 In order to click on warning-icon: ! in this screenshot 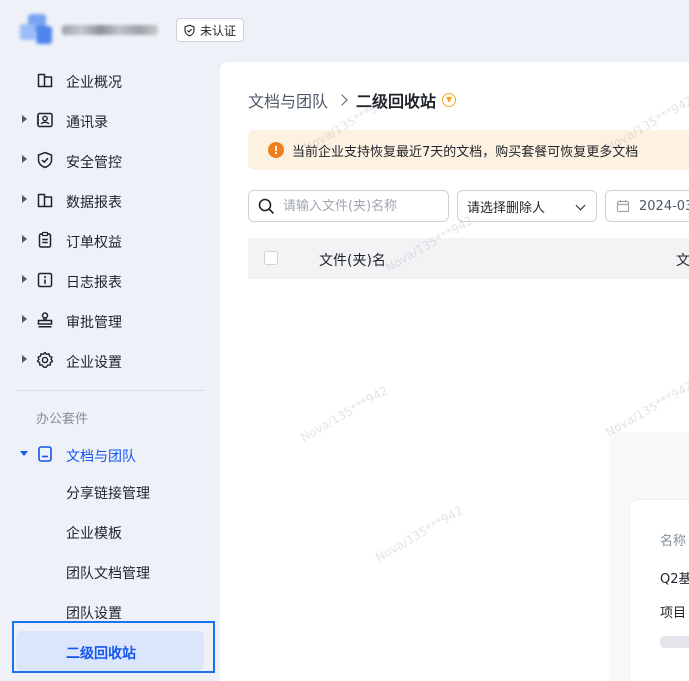, I will do `click(276, 150)`.